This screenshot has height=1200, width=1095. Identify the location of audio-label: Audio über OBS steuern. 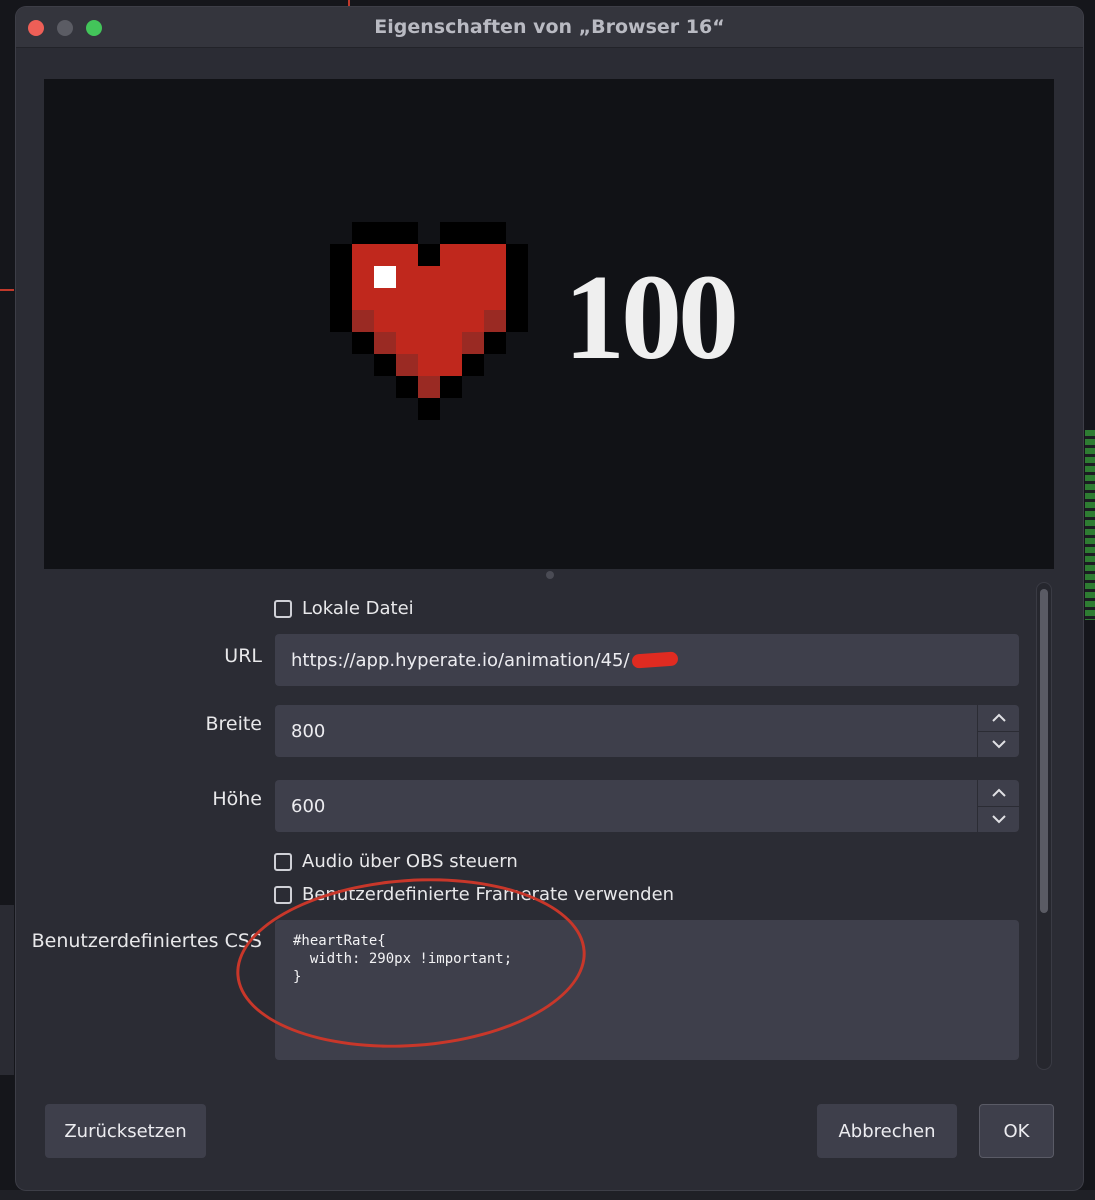
(410, 861).